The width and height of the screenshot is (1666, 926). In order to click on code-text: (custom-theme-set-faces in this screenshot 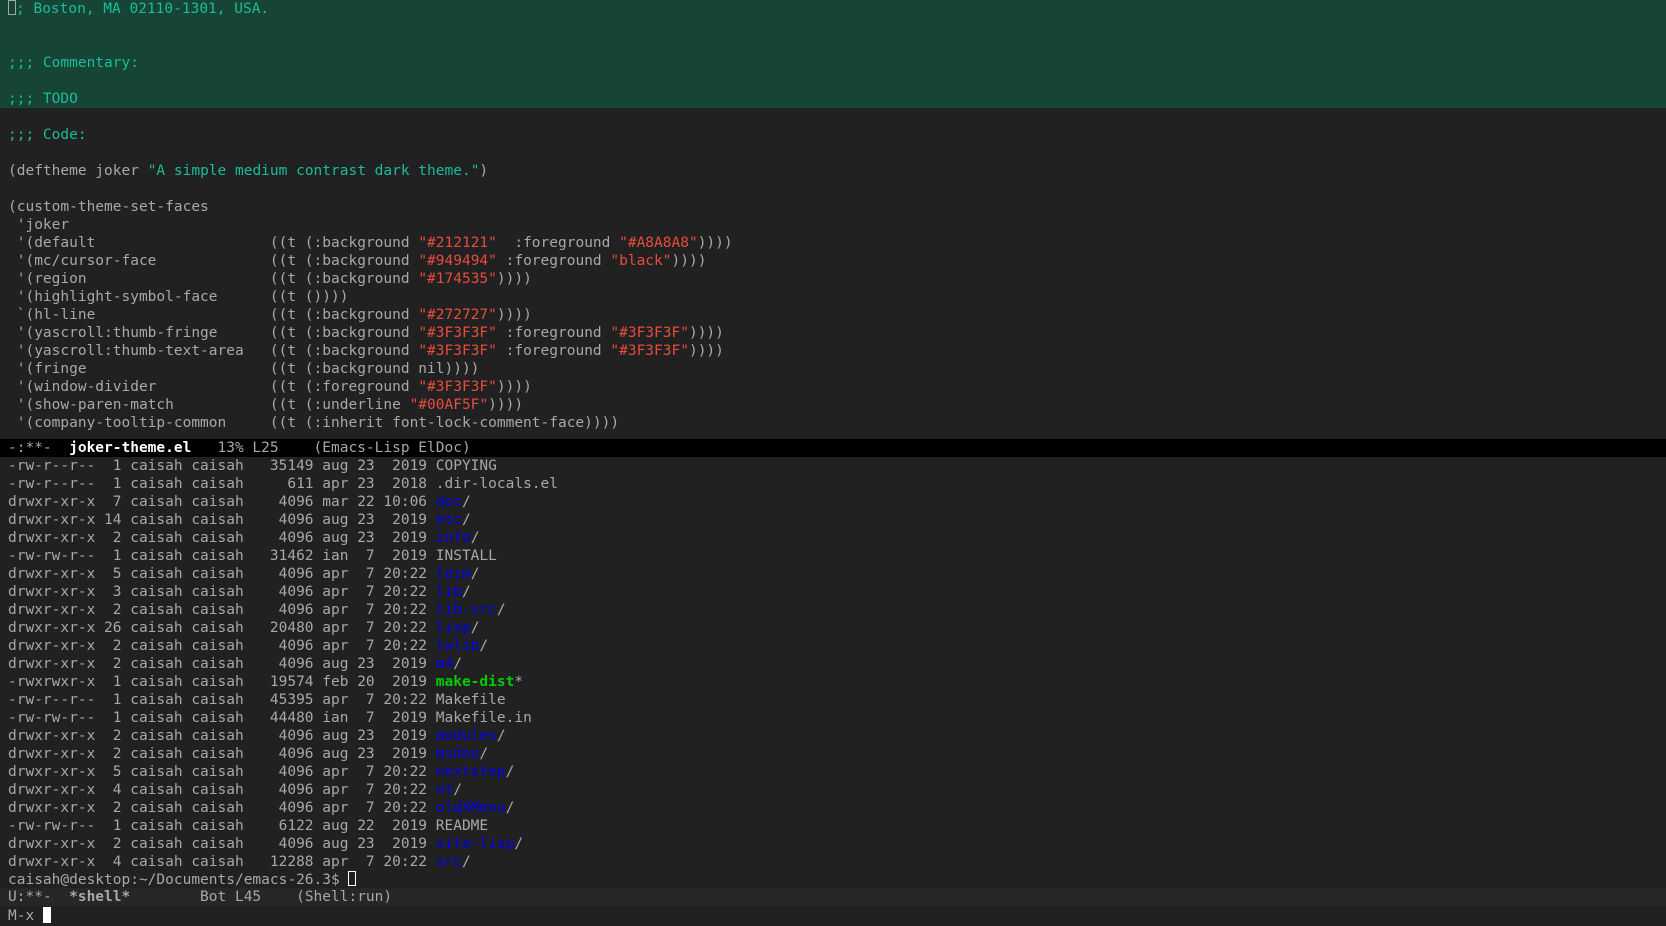, I will do `click(108, 207)`.